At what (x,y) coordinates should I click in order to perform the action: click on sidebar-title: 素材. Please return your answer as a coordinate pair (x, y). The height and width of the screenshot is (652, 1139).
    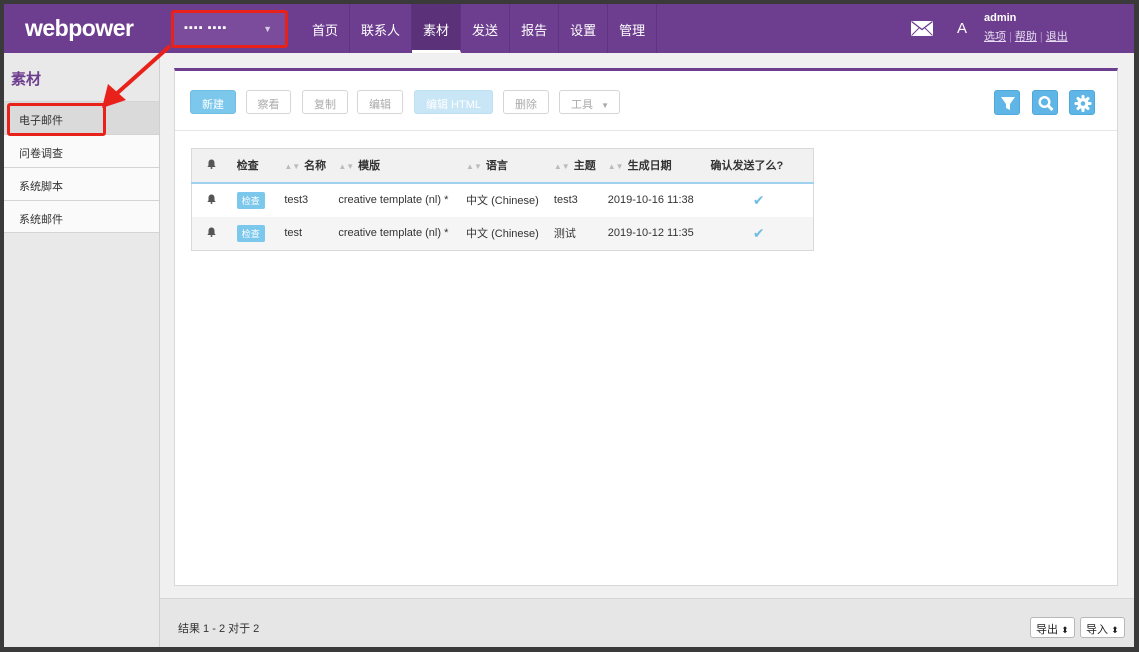
    Looking at the image, I should click on (26, 79).